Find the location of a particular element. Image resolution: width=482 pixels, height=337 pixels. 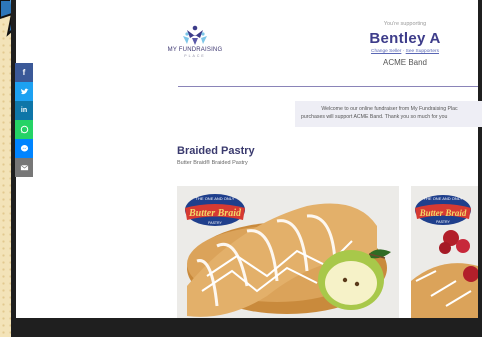

product-section-title: Braided Pastry is located at coordinates (216, 151).